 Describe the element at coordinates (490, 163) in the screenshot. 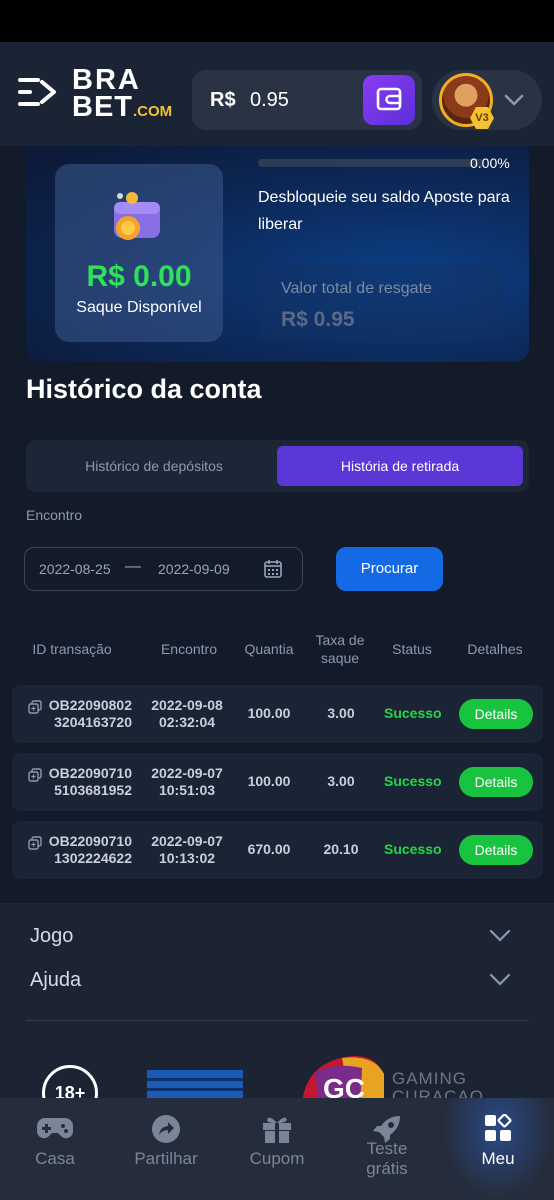

I see `progress-percent: 0.00%` at that location.